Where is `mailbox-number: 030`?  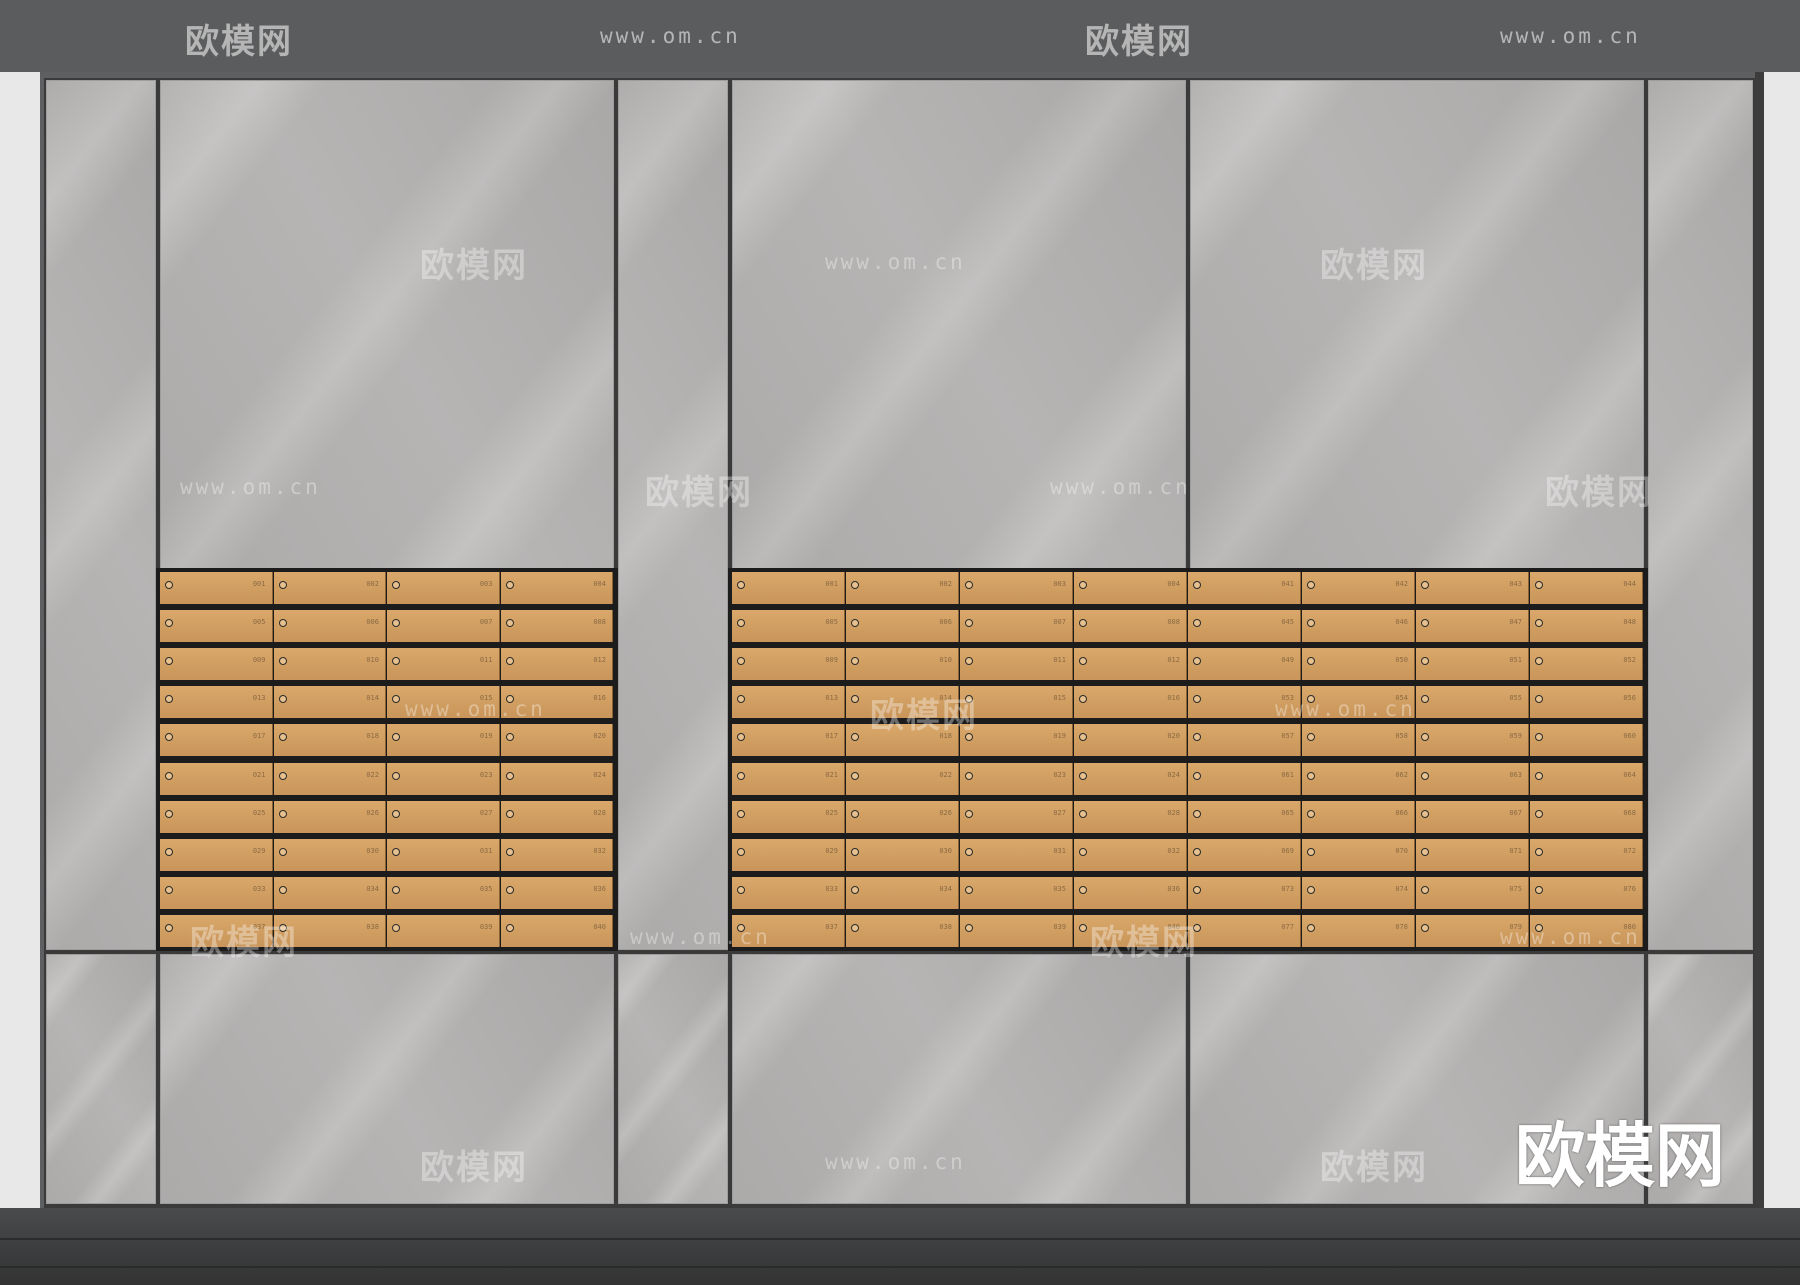
mailbox-number: 030 is located at coordinates (945, 850).